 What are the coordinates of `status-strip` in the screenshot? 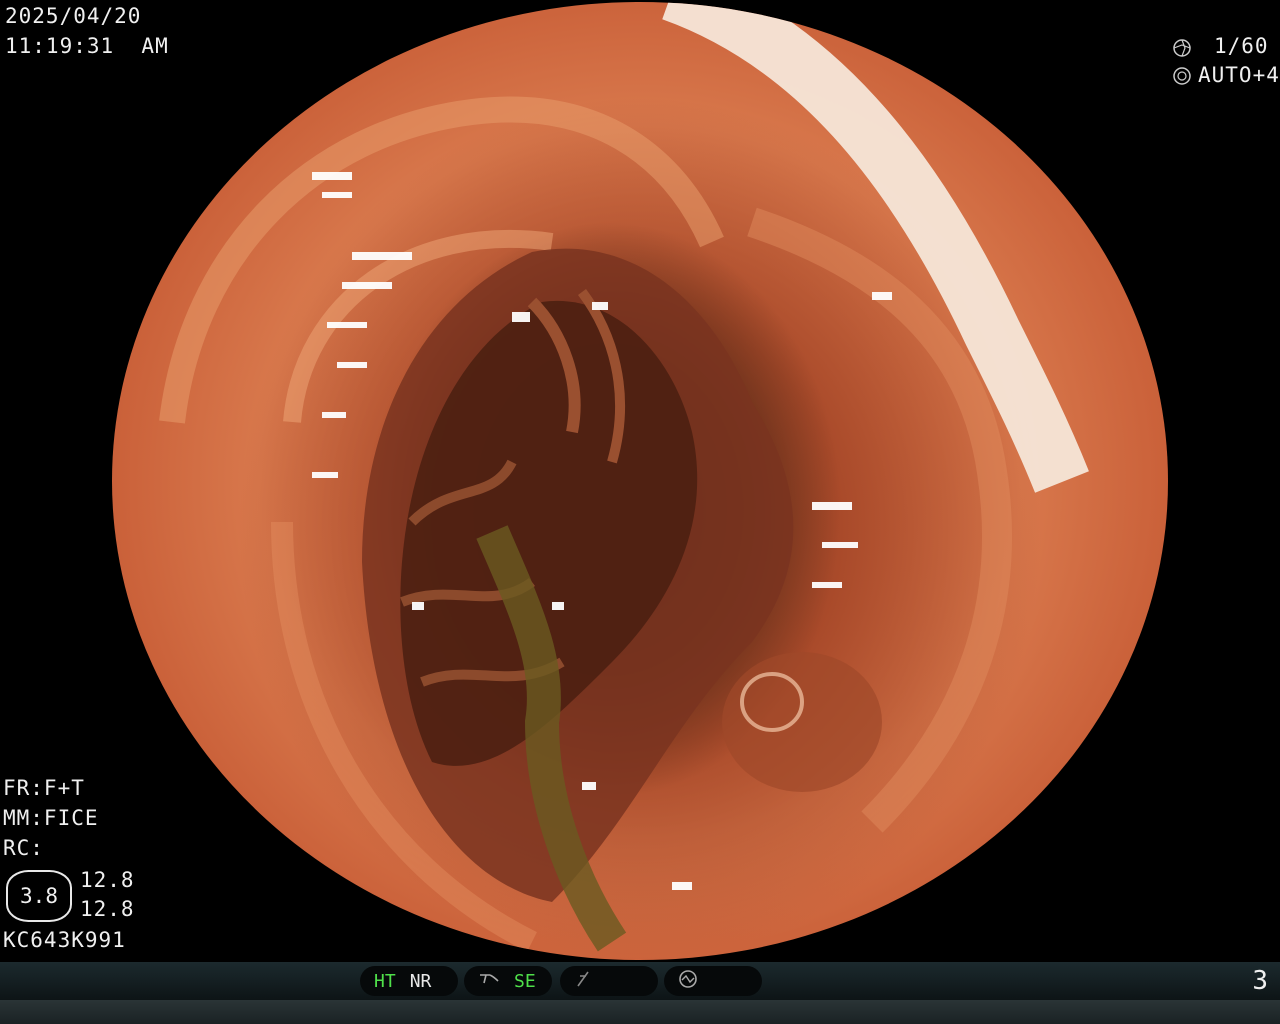 It's located at (640, 1012).